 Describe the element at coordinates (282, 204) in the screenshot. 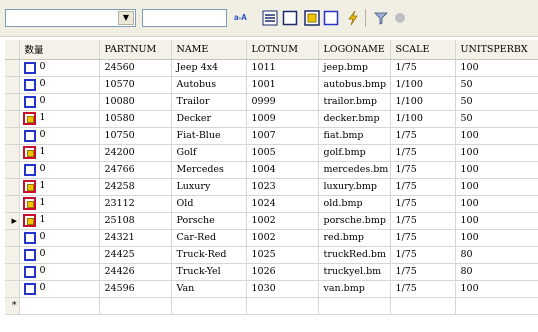

I see `cell-lotnum: 1024` at that location.